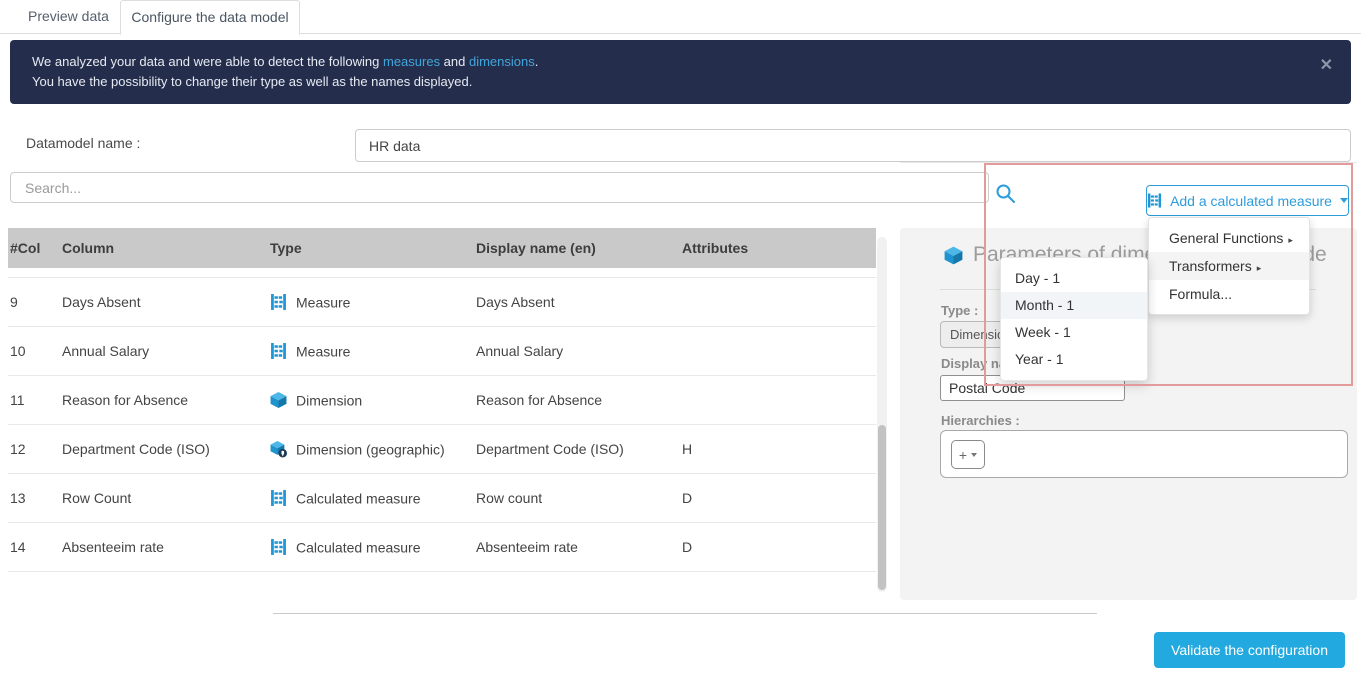 The image size is (1361, 674). What do you see at coordinates (715, 248) in the screenshot?
I see `header-attributes: Attributes` at bounding box center [715, 248].